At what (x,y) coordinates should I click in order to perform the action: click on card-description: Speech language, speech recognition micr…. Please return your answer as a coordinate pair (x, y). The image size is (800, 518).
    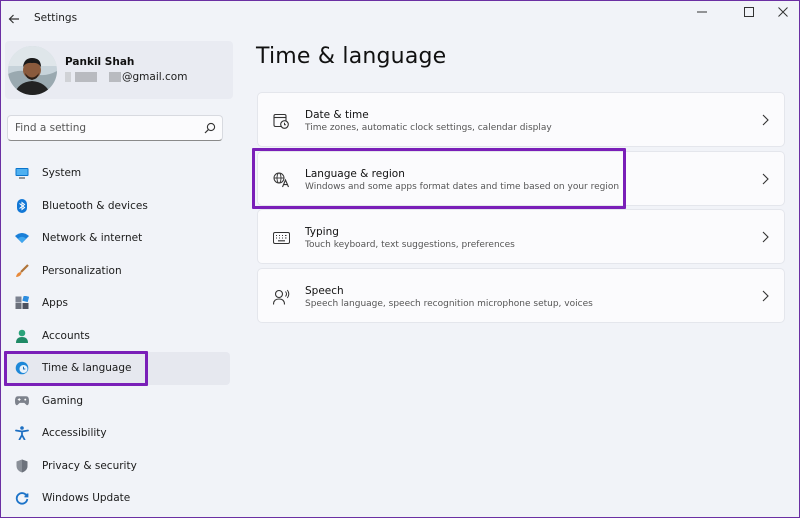
    Looking at the image, I should click on (449, 304).